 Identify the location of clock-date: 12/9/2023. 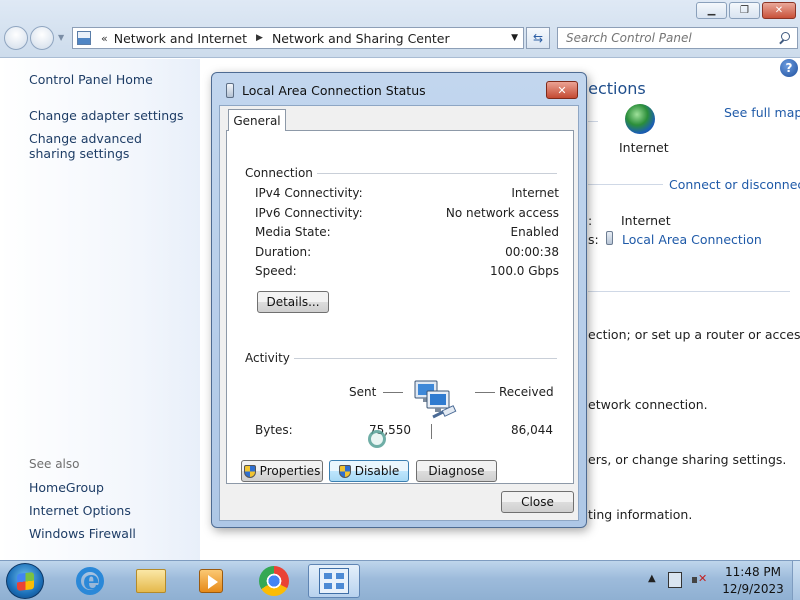
(753, 589).